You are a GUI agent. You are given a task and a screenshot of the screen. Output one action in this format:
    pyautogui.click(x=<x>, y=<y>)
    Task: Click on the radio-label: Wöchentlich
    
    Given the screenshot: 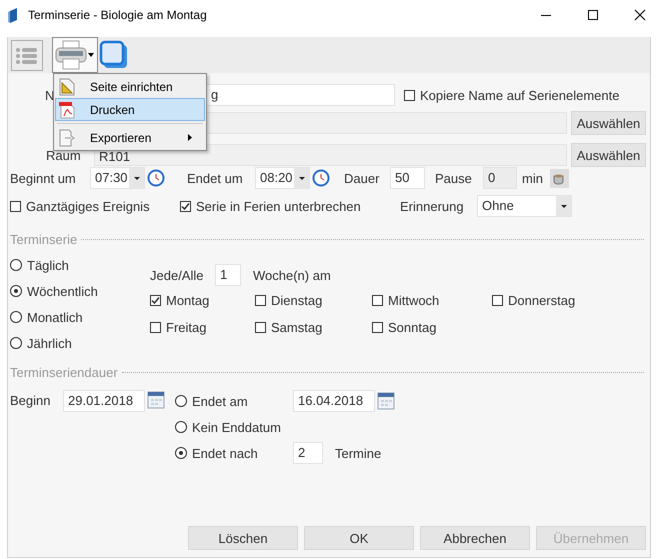 What is the action you would take?
    pyautogui.click(x=62, y=291)
    